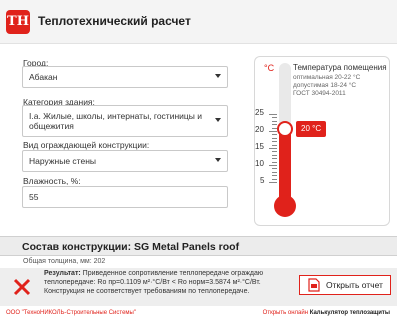  What do you see at coordinates (285, 206) in the screenshot?
I see `thermometer-bulb` at bounding box center [285, 206].